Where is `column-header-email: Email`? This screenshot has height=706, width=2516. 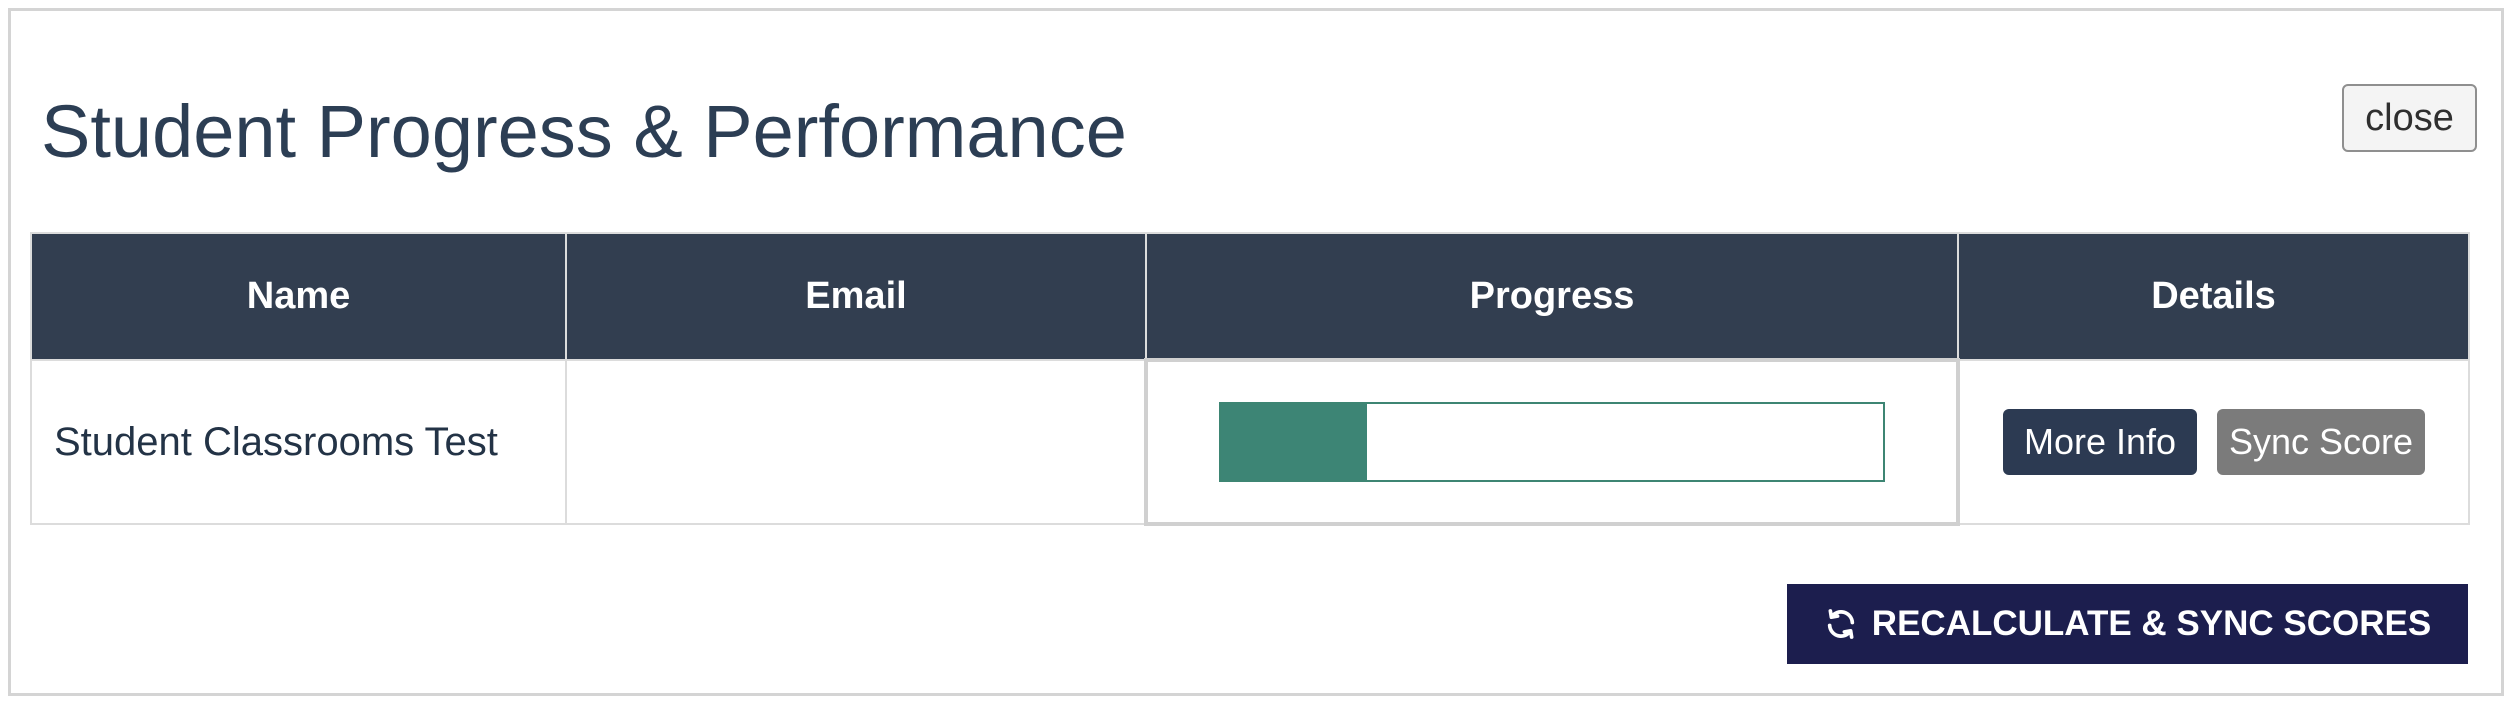 column-header-email: Email is located at coordinates (856, 296).